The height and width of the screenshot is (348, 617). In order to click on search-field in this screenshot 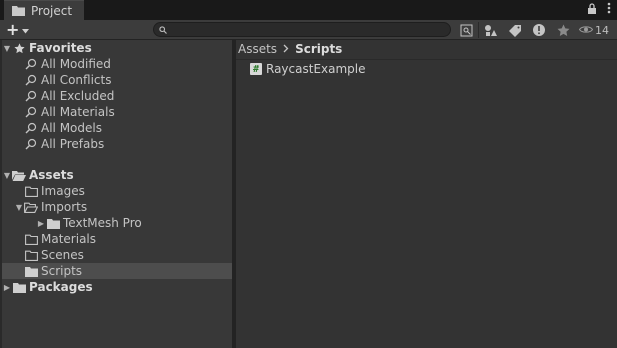, I will do `click(302, 29)`.